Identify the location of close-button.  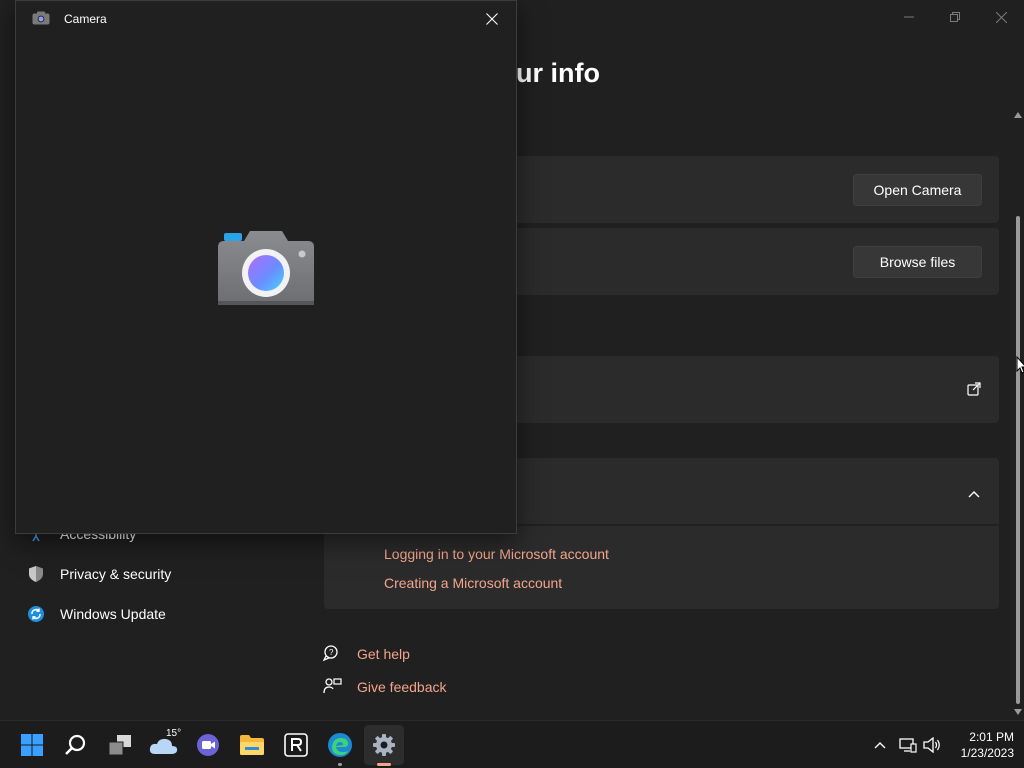
(1001, 17).